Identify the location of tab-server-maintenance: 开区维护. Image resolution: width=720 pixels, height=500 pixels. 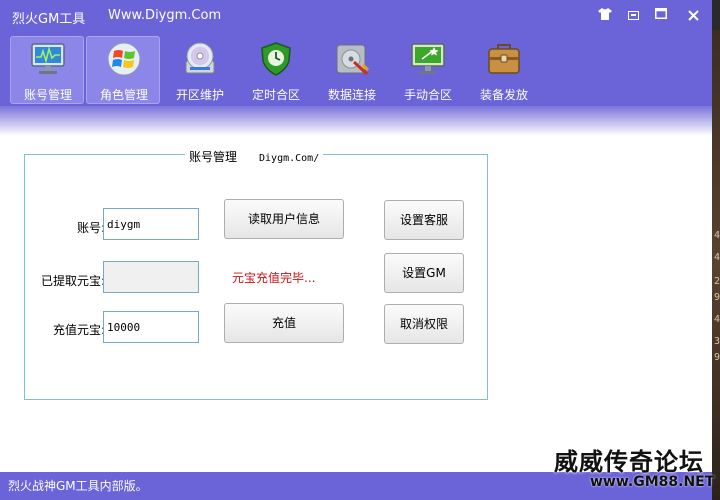
(199, 70).